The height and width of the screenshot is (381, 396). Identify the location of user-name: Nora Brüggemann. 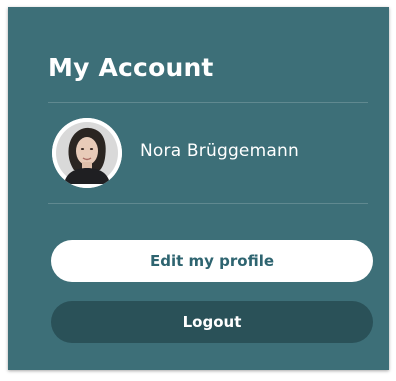
(219, 151).